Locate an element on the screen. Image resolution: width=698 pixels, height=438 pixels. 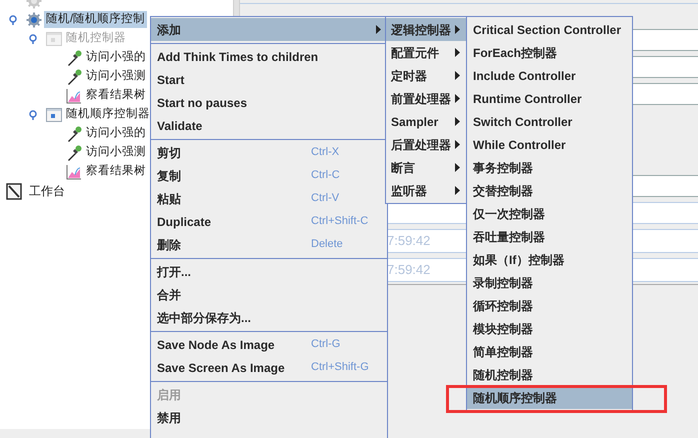
menu-item: 仅一次控制器 is located at coordinates (549, 213).